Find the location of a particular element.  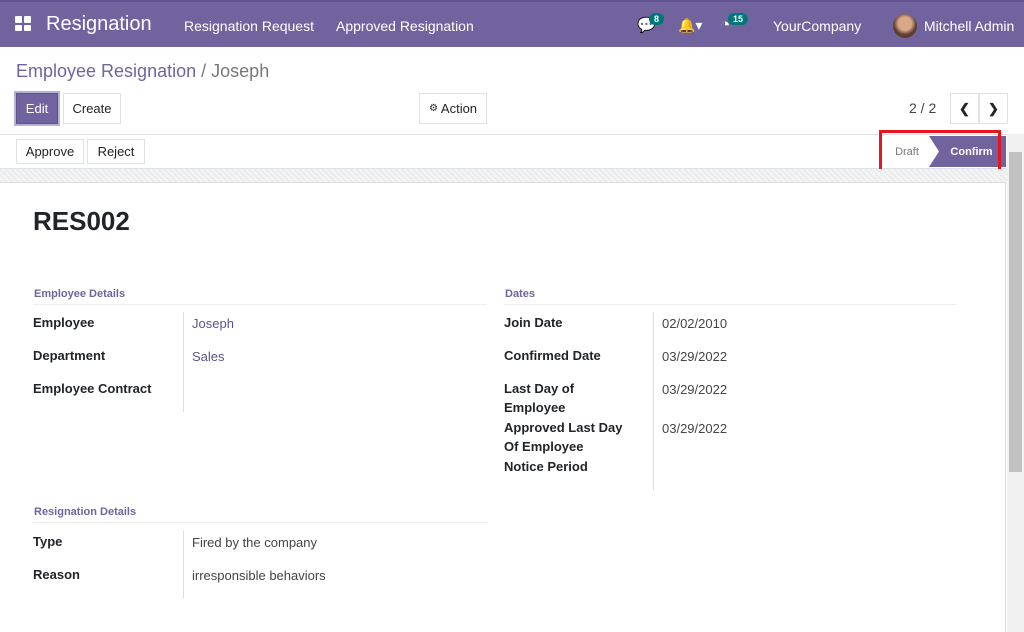

label-employee-contract: Employee Contract is located at coordinates (92, 388).